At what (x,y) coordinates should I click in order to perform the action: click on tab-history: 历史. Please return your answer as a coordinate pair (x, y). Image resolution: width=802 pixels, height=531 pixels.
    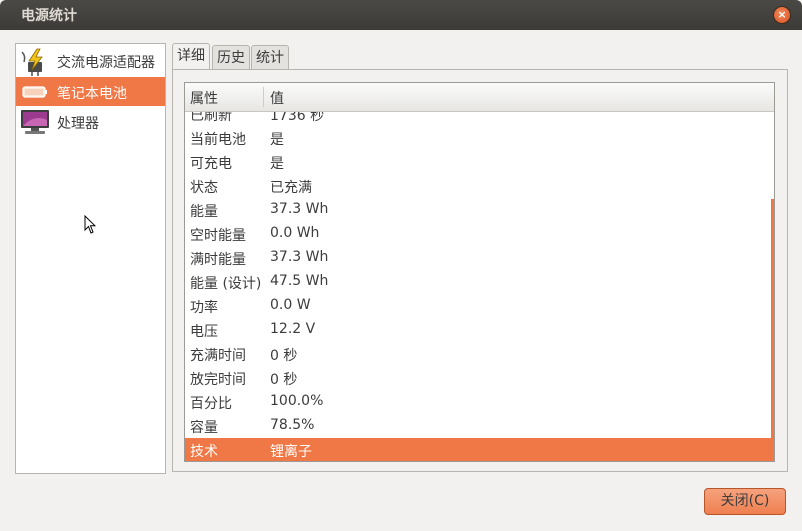
    Looking at the image, I should click on (231, 57).